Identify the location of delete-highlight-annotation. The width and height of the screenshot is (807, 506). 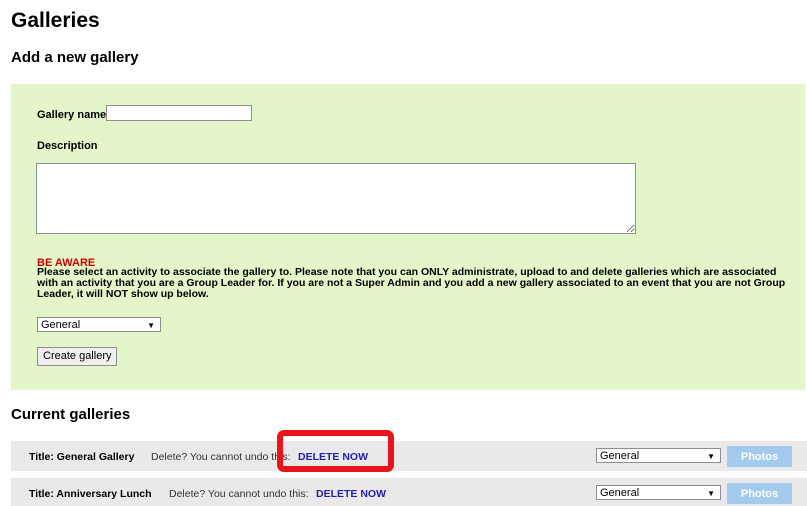
(335, 451).